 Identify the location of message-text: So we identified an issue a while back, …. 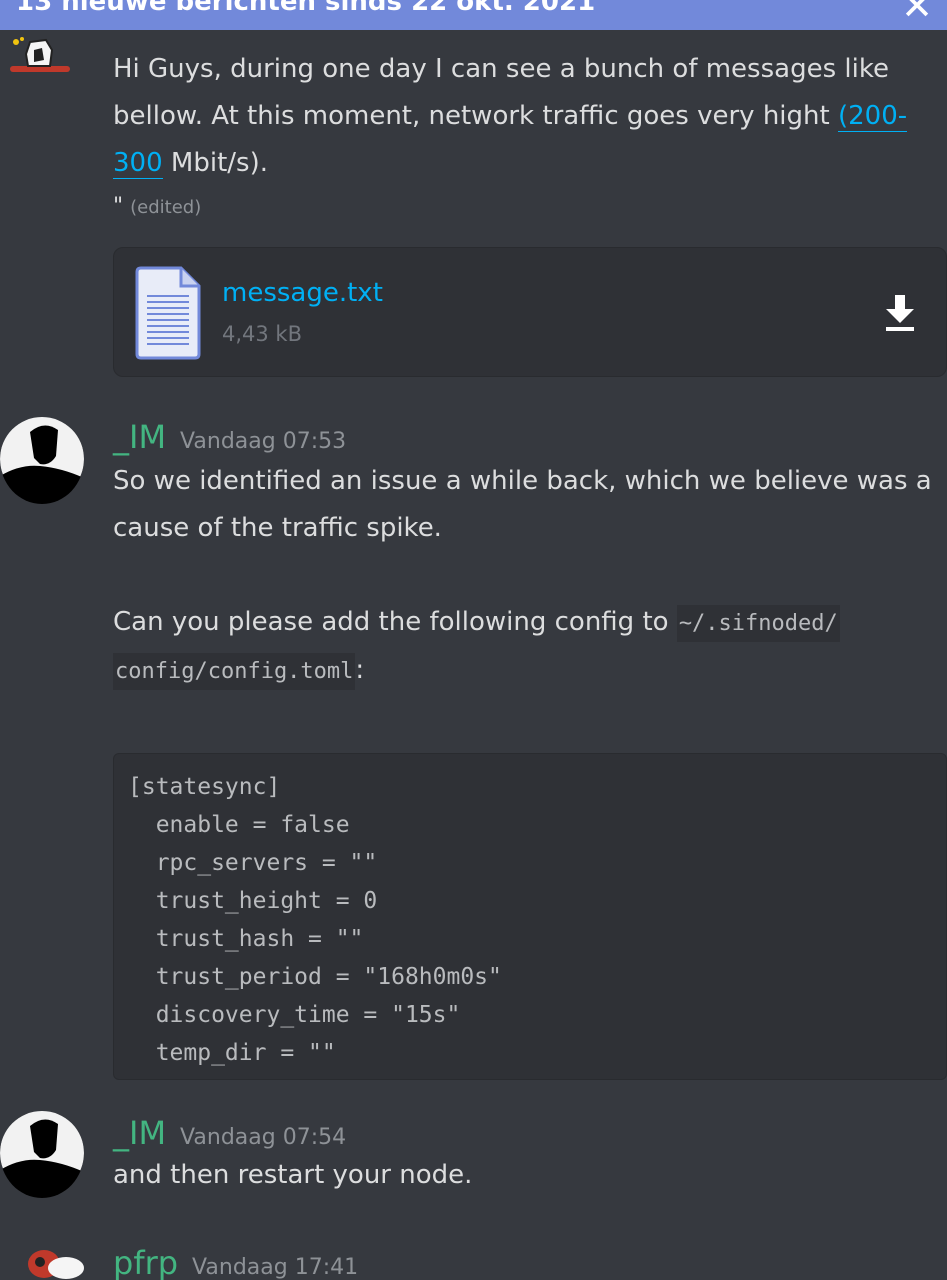
(522, 504).